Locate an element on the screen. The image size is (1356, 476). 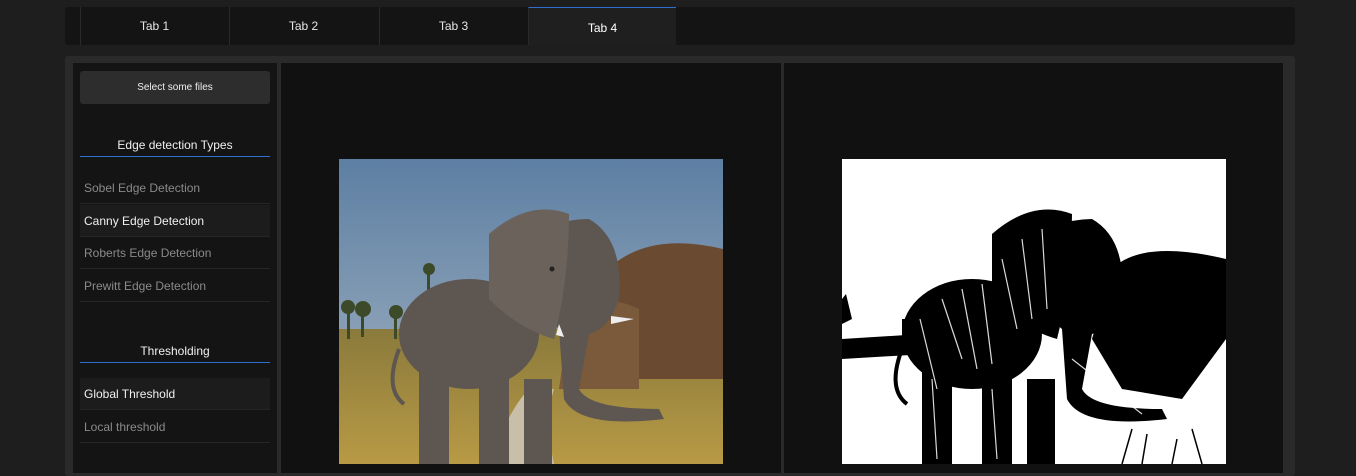
sidebar-item-local-threshold: Local threshold is located at coordinates (175, 427).